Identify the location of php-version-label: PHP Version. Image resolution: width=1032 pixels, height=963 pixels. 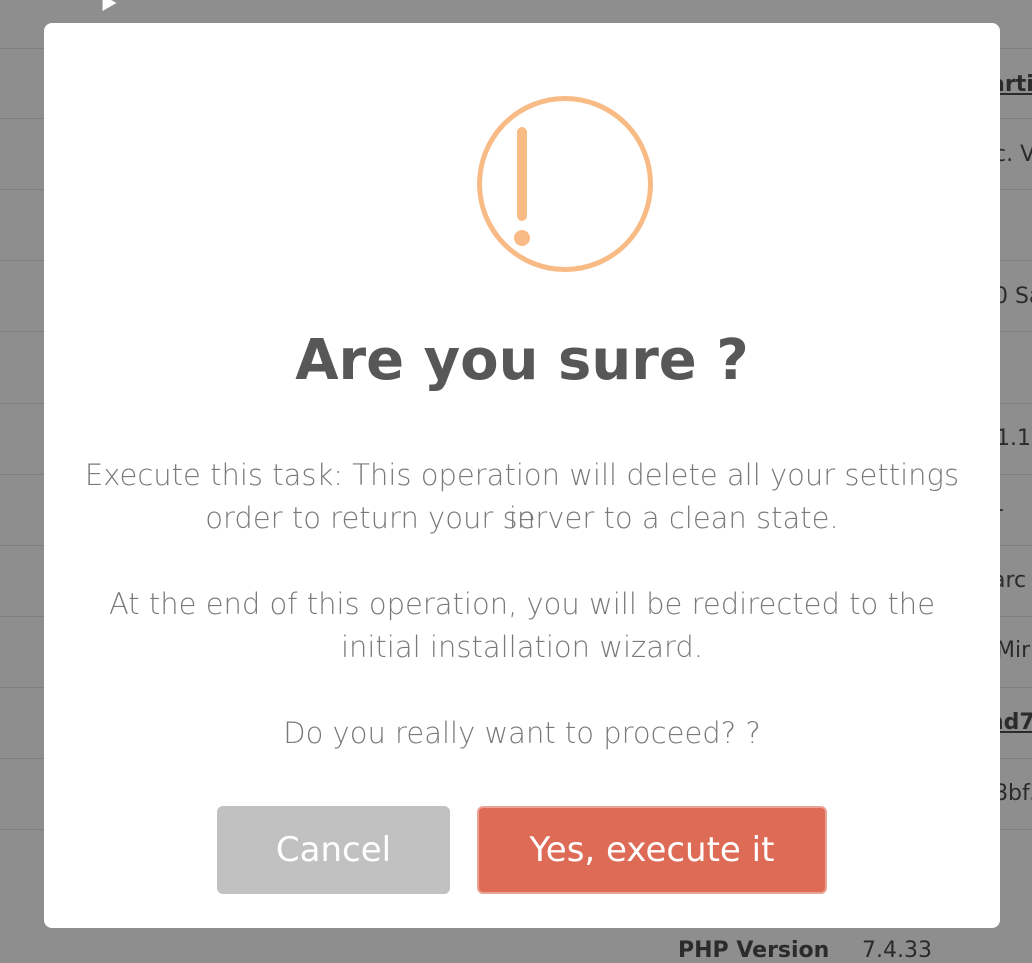
(754, 950).